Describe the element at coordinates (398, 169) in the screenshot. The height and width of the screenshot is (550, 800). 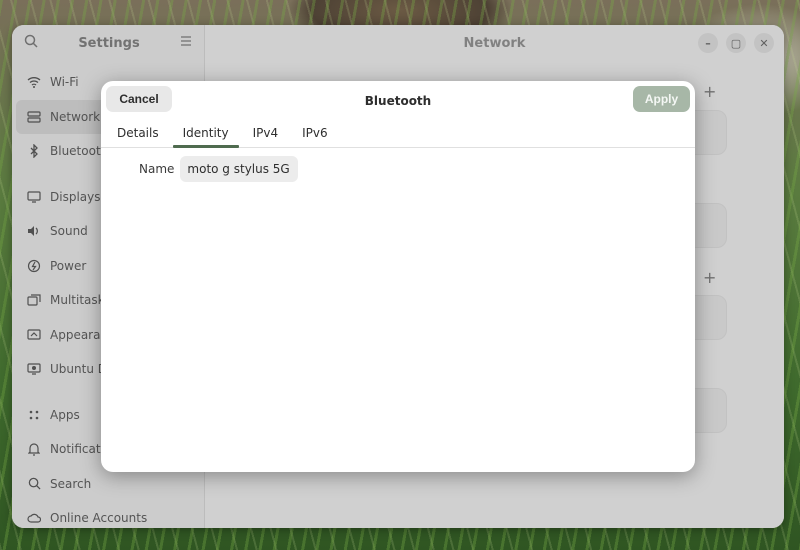
I see `name-row: Name` at that location.